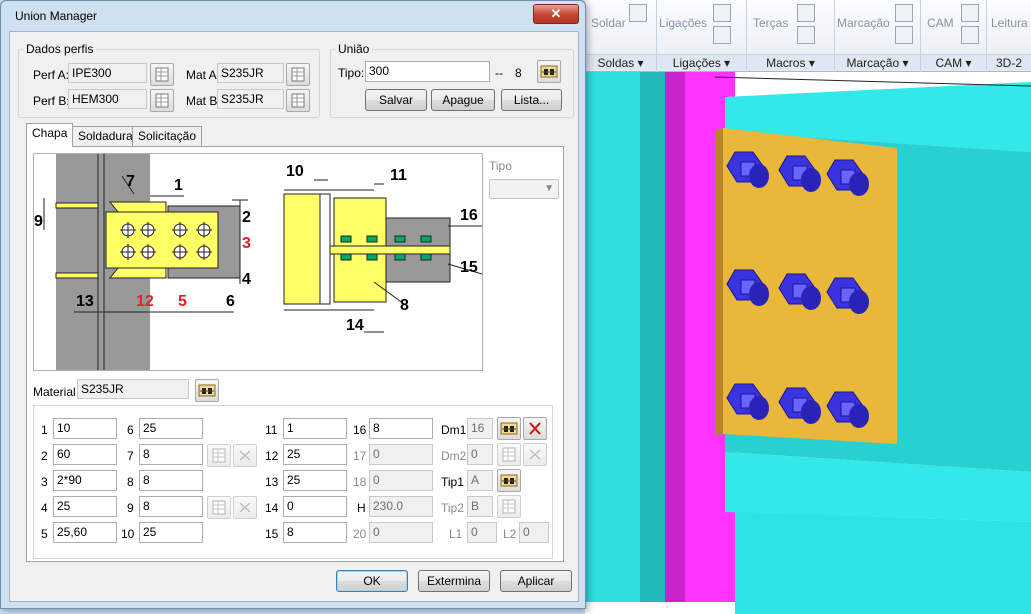 The height and width of the screenshot is (614, 1031). Describe the element at coordinates (107, 73) in the screenshot. I see `perf-a-field: IPE300` at that location.